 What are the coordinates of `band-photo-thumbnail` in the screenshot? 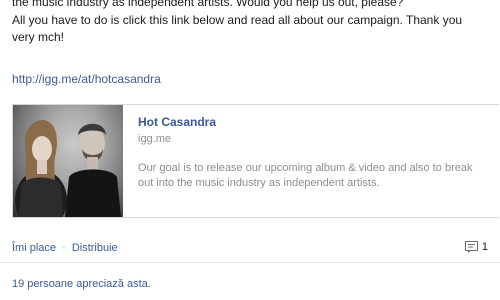 It's located at (68, 161).